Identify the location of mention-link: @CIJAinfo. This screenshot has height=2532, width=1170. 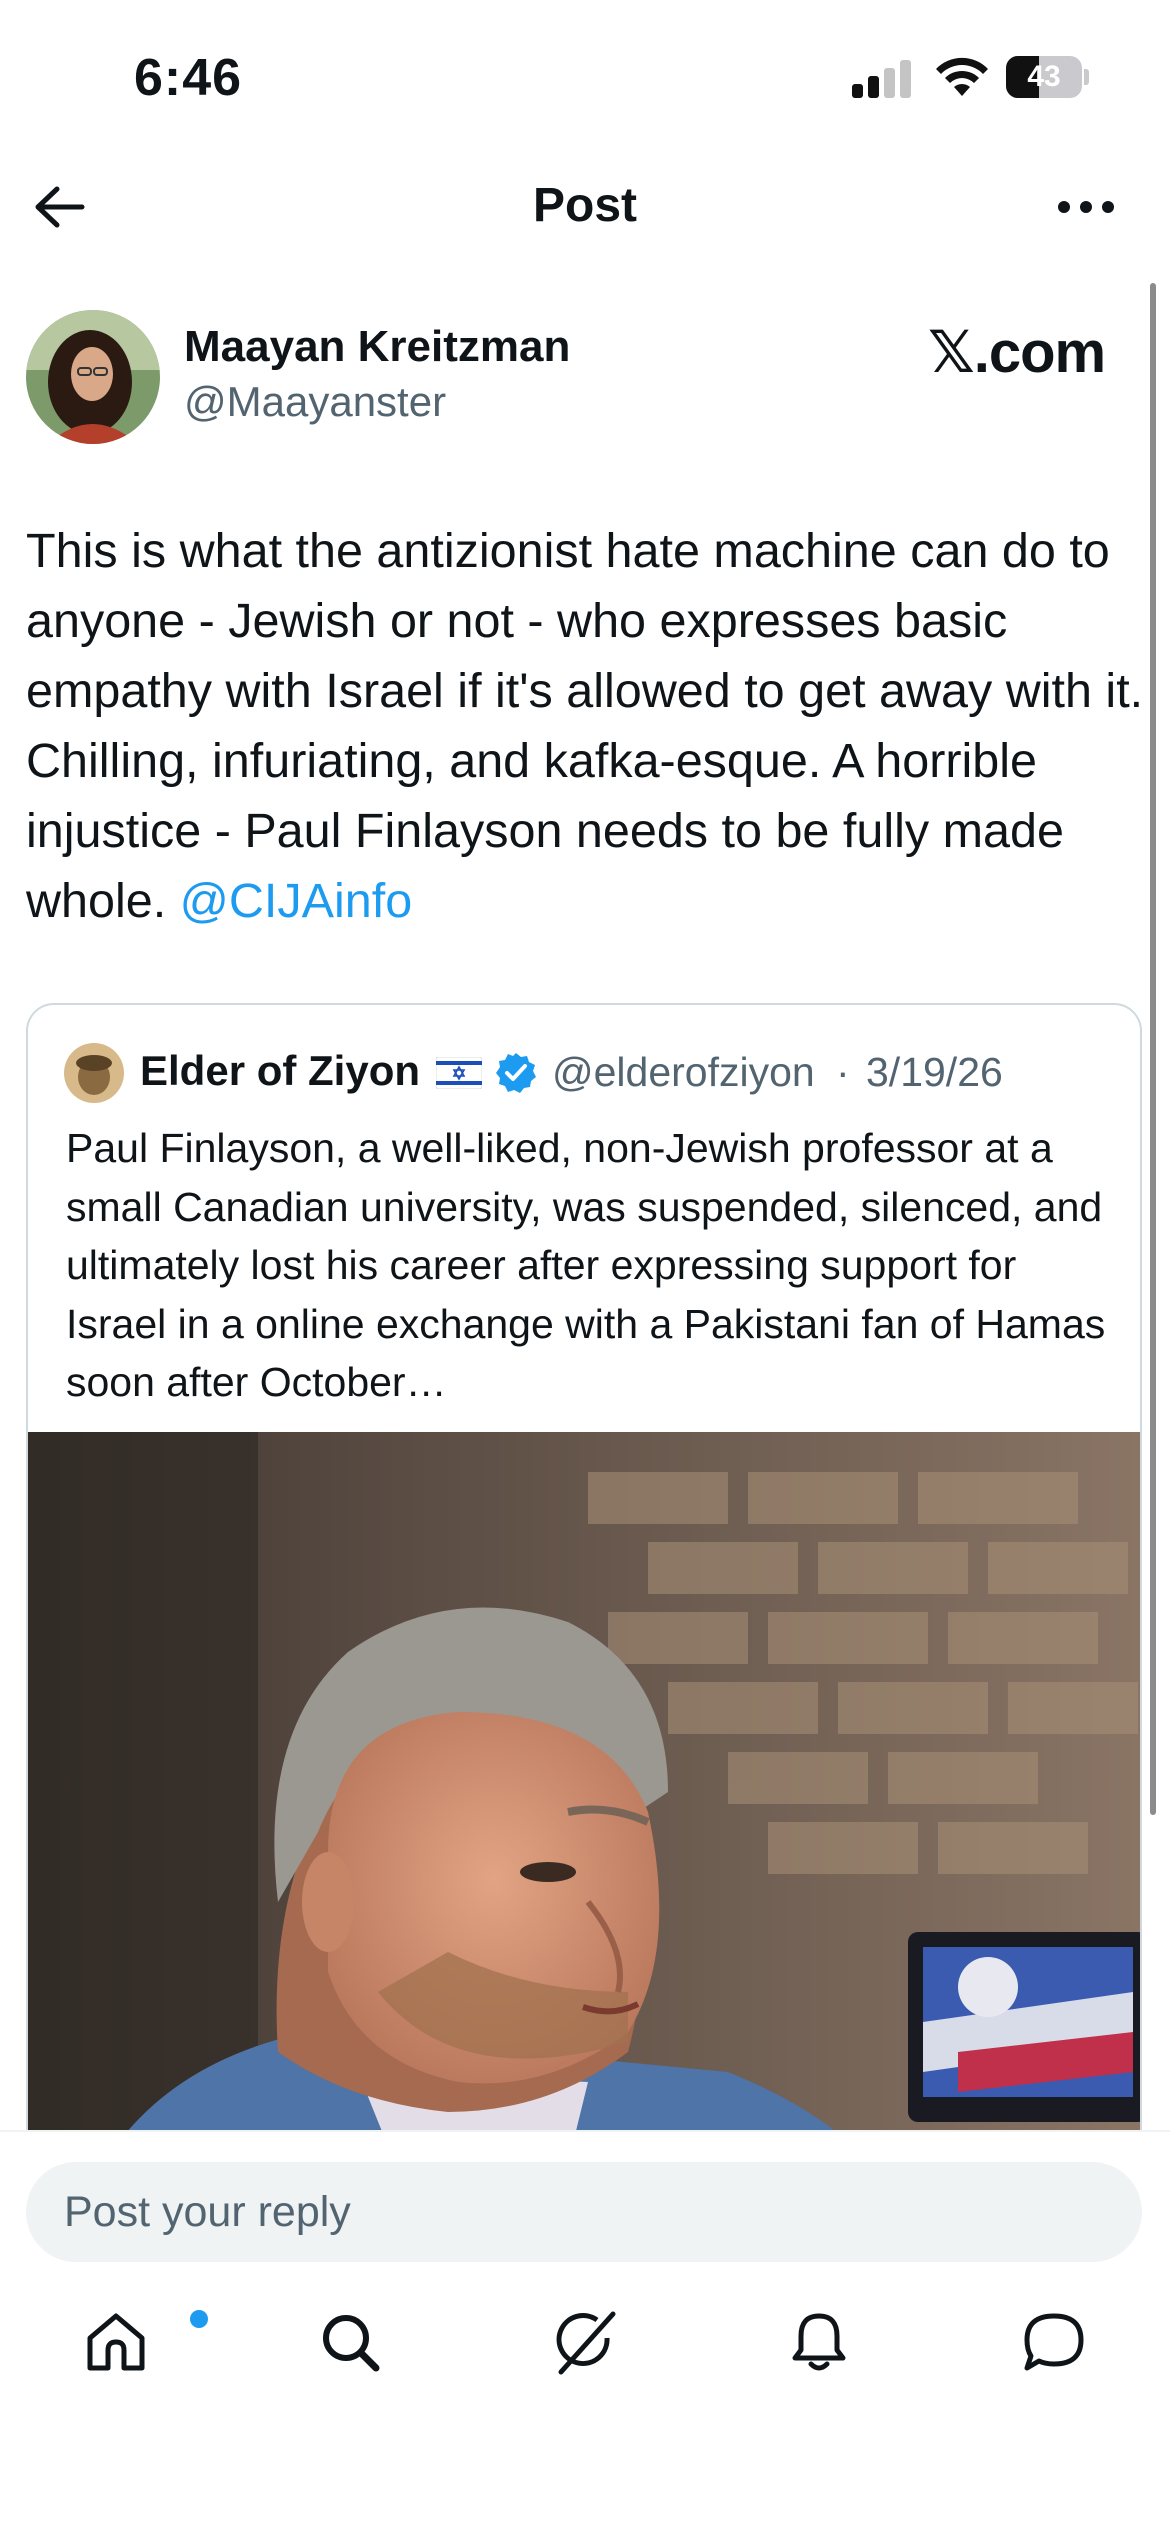
(296, 901).